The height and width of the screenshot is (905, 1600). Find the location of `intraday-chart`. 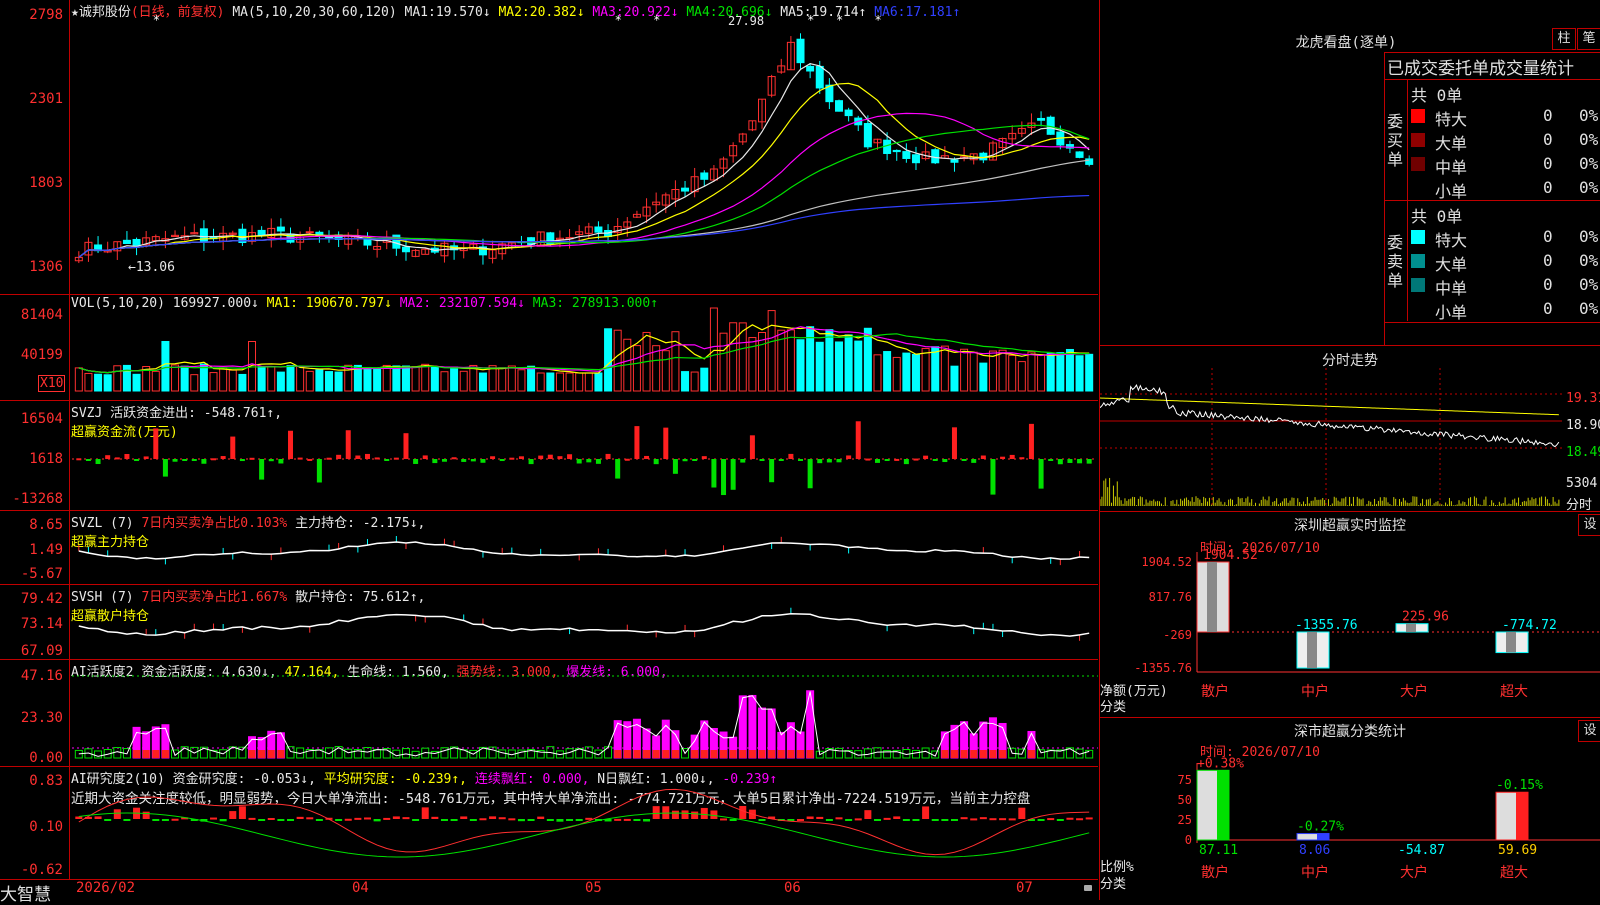

intraday-chart is located at coordinates (1350, 429).